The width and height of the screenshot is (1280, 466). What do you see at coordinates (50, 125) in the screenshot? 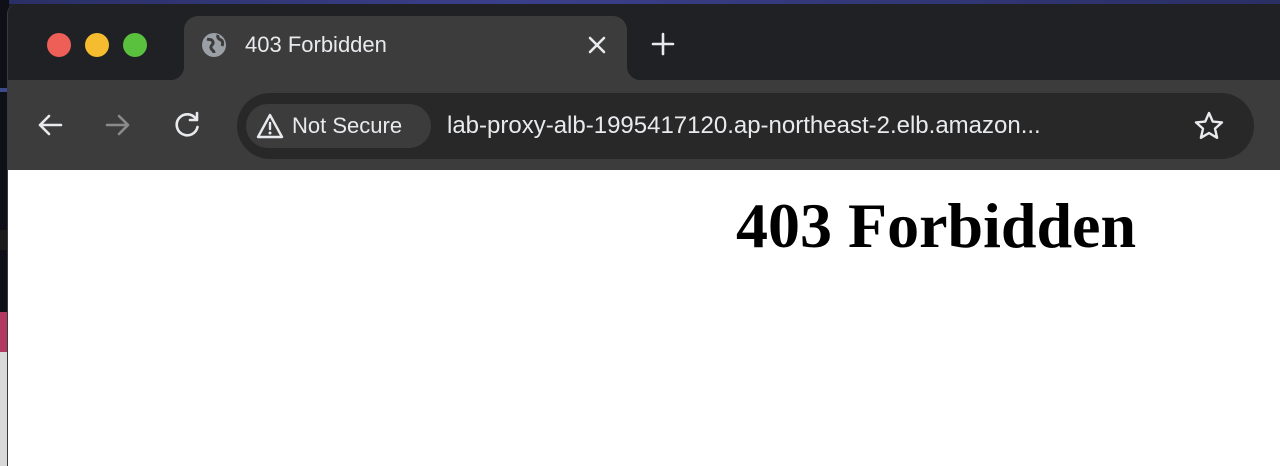
I see `arrow-left-icon` at bounding box center [50, 125].